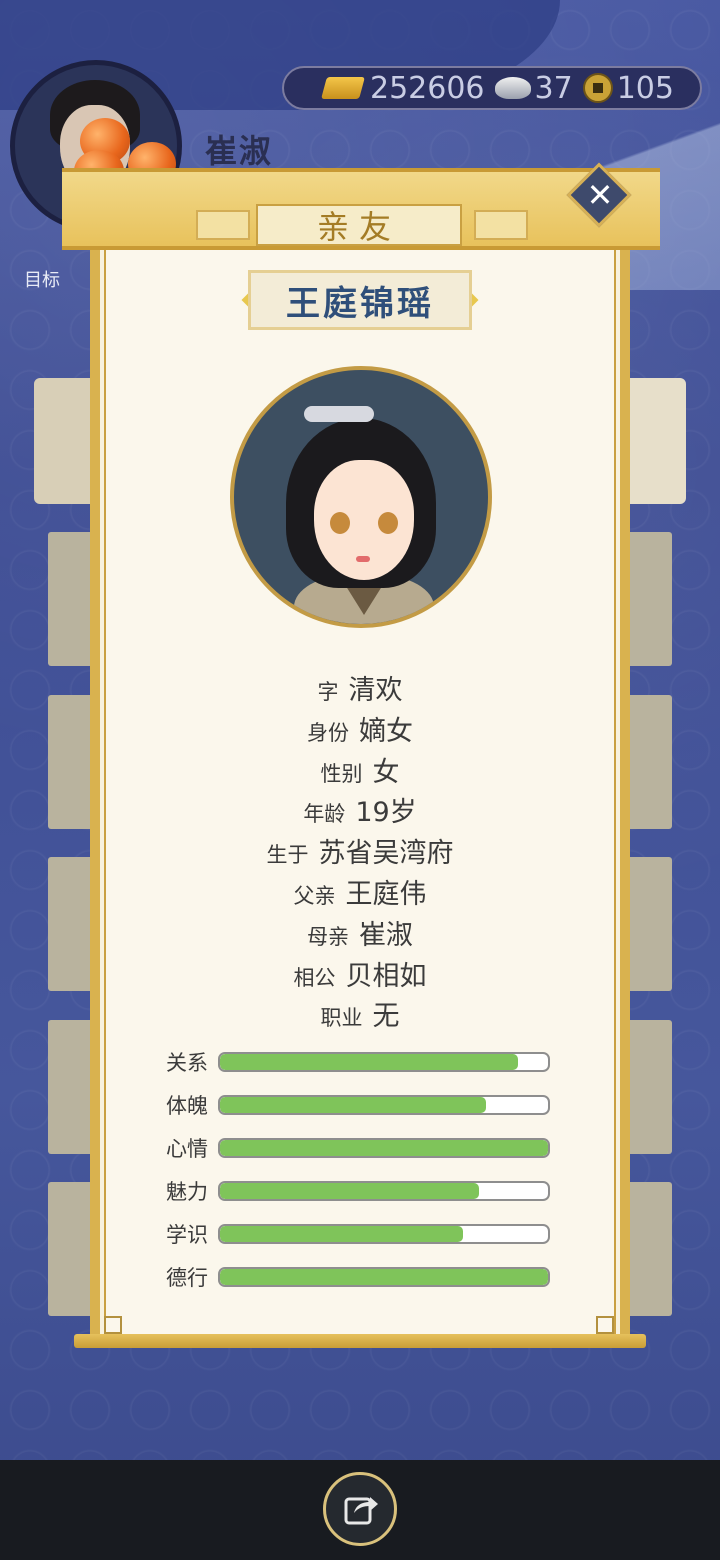 Image resolution: width=720 pixels, height=1560 pixels. Describe the element at coordinates (597, 88) in the screenshot. I see `copper-coin-icon` at that location.